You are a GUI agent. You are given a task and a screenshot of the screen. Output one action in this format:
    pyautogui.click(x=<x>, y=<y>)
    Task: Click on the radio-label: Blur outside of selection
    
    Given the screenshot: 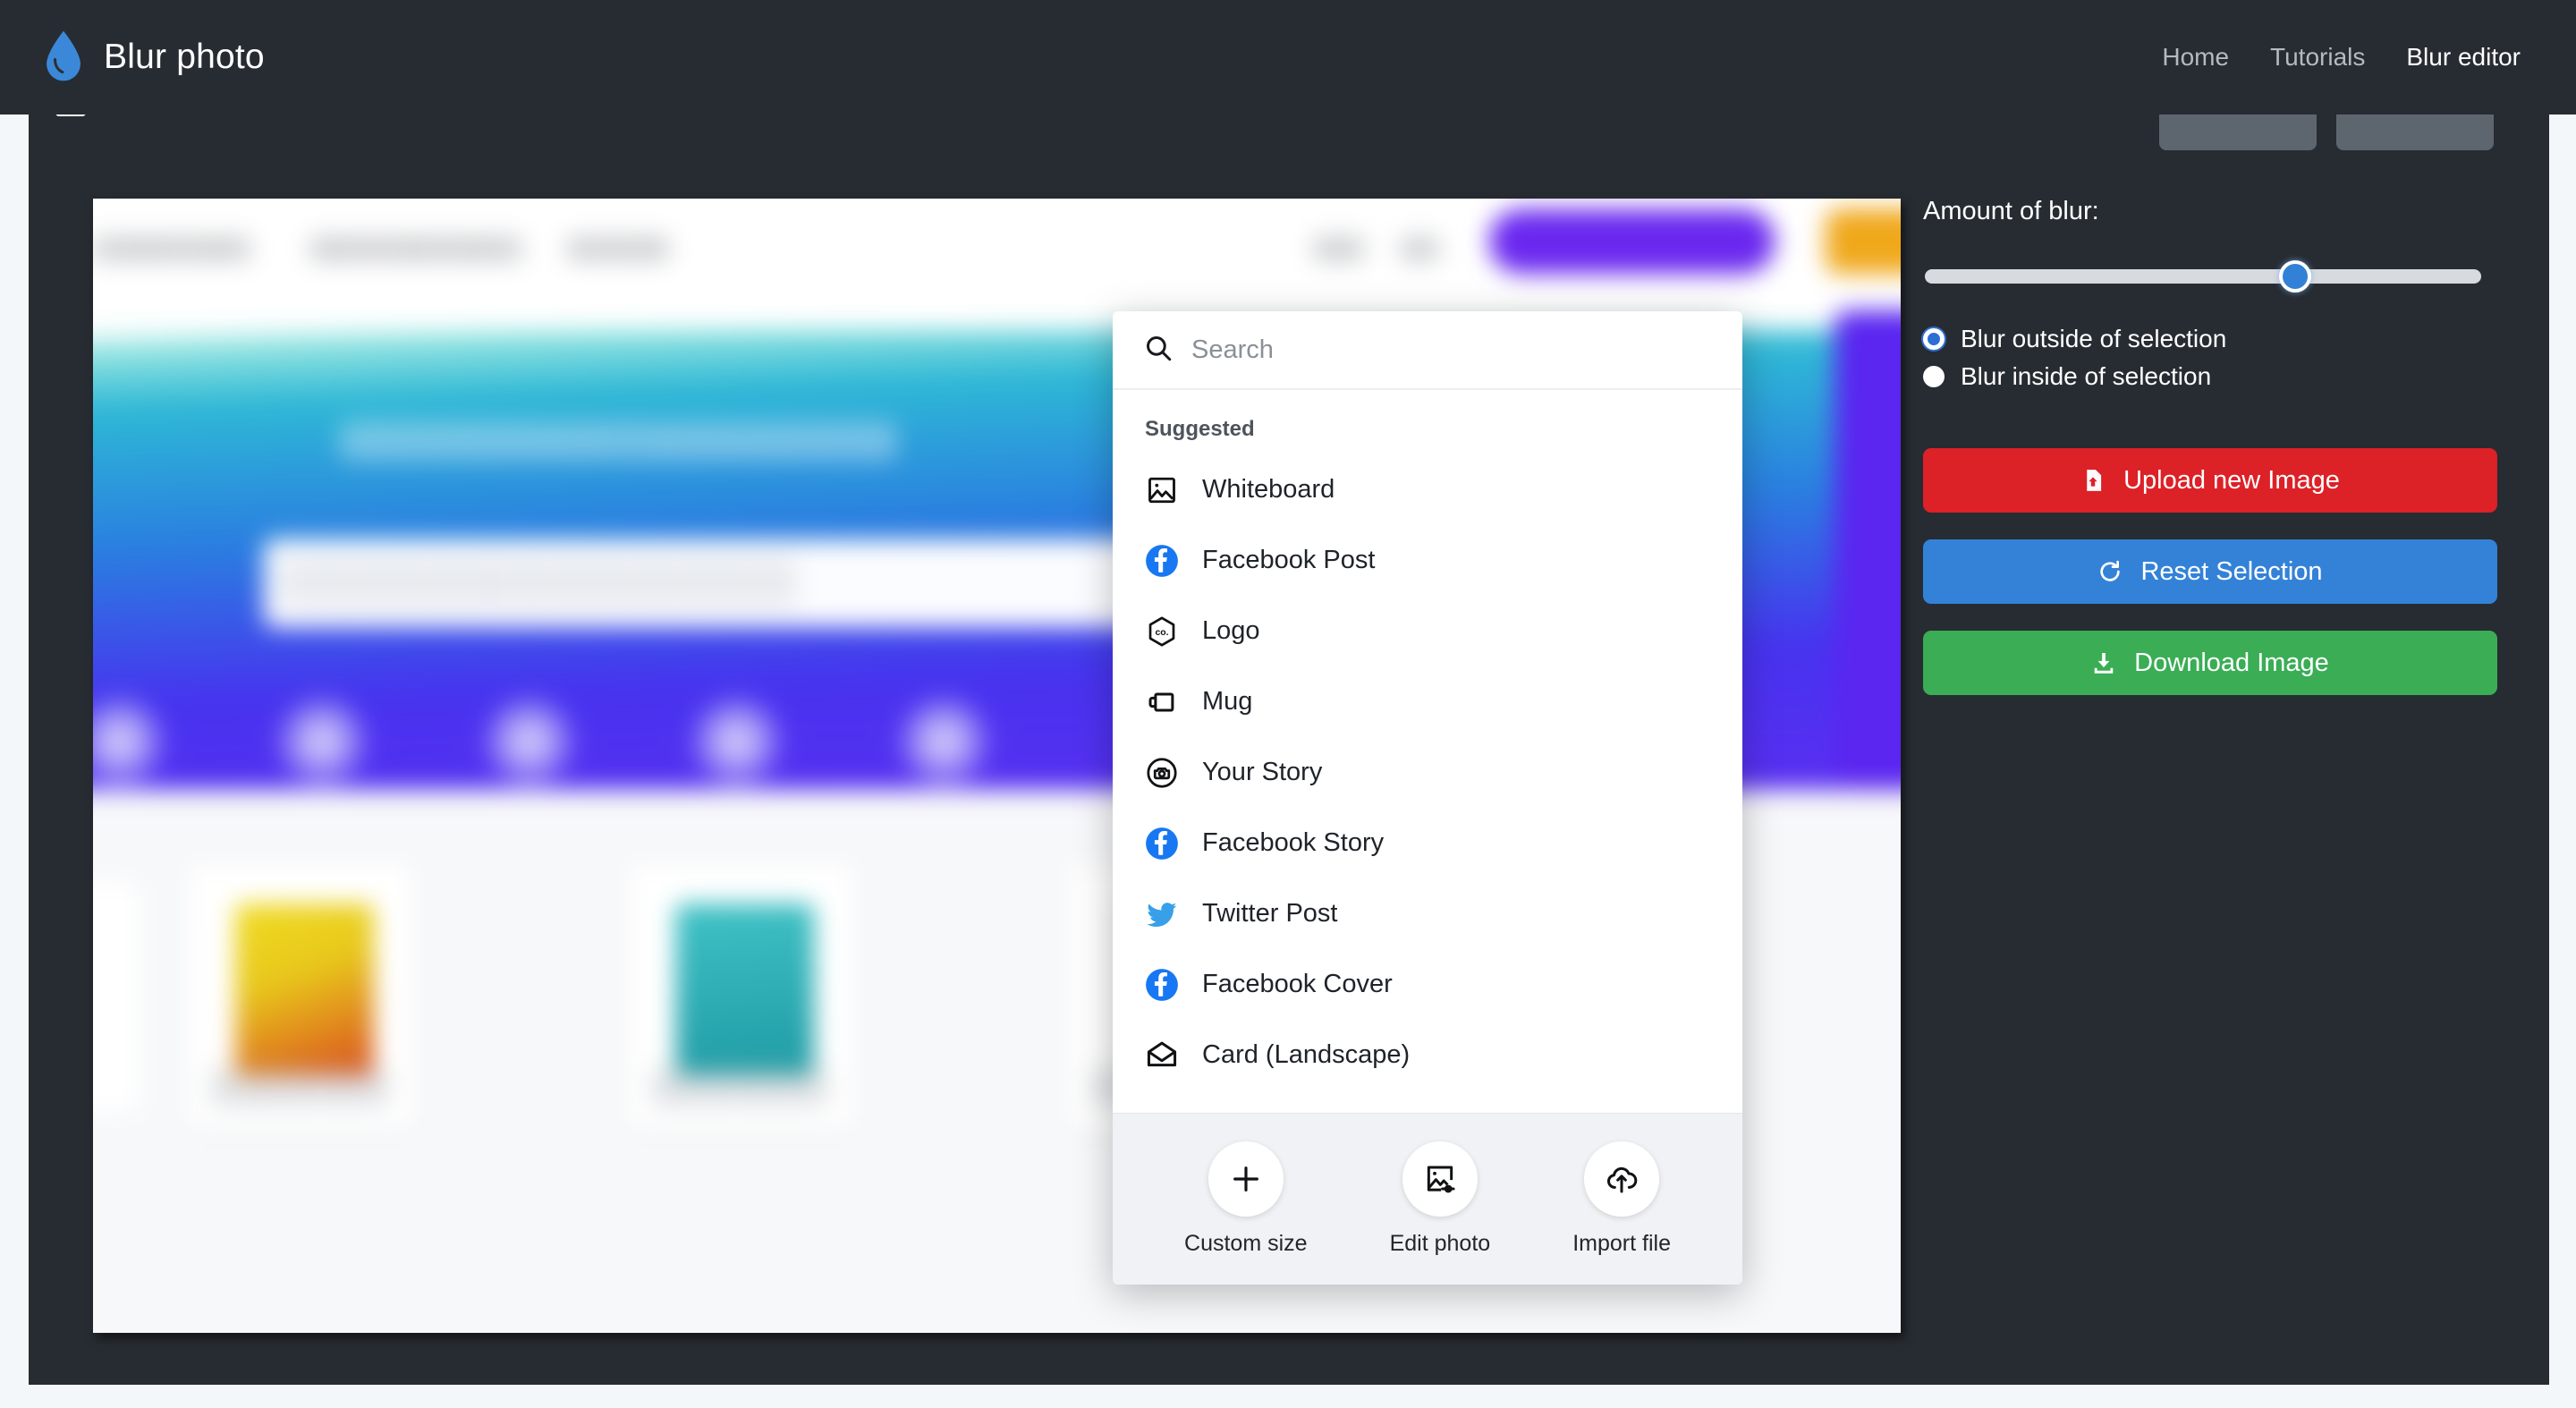 What is the action you would take?
    pyautogui.click(x=2094, y=338)
    